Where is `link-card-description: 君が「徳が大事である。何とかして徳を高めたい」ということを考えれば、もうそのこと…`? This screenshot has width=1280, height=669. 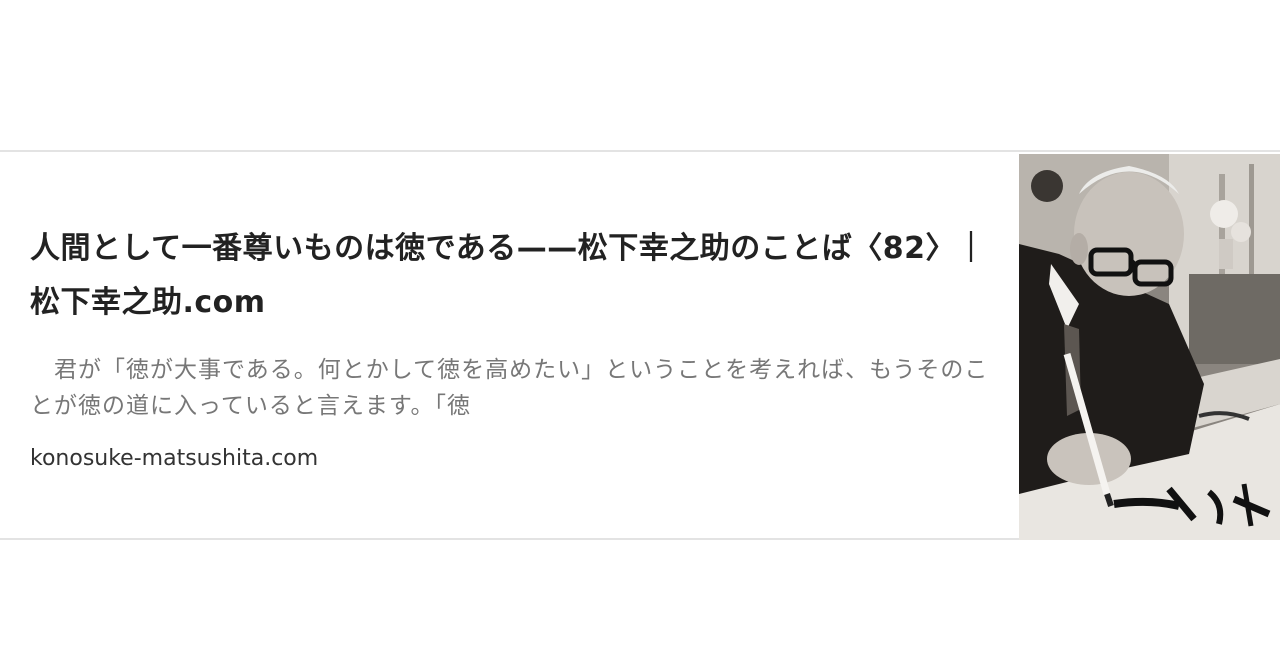
link-card-description: 君が「徳が大事である。何とかして徳を高めたい」ということを考えれば、もうそのこと… is located at coordinates (509, 388).